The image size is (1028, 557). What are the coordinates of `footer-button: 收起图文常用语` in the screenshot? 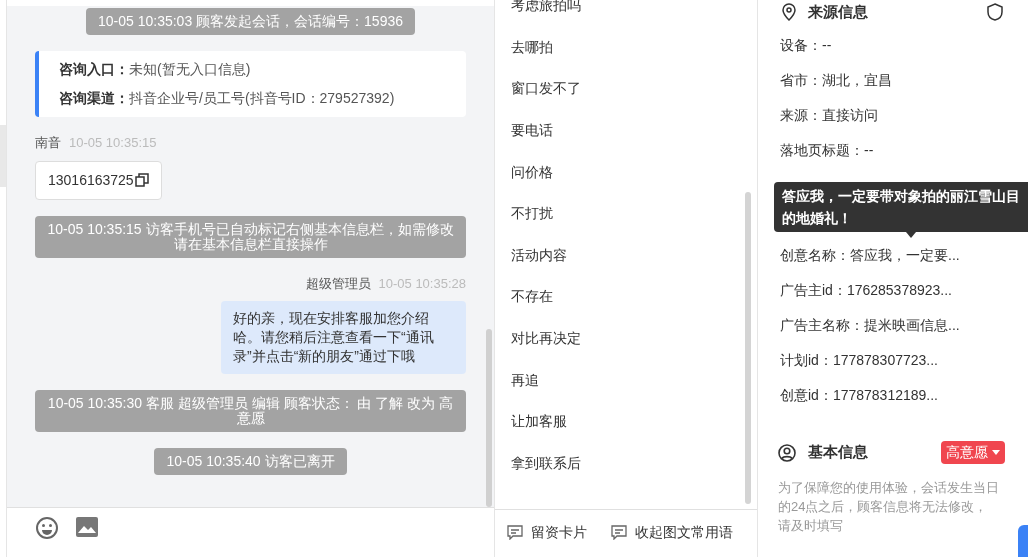 It's located at (672, 532).